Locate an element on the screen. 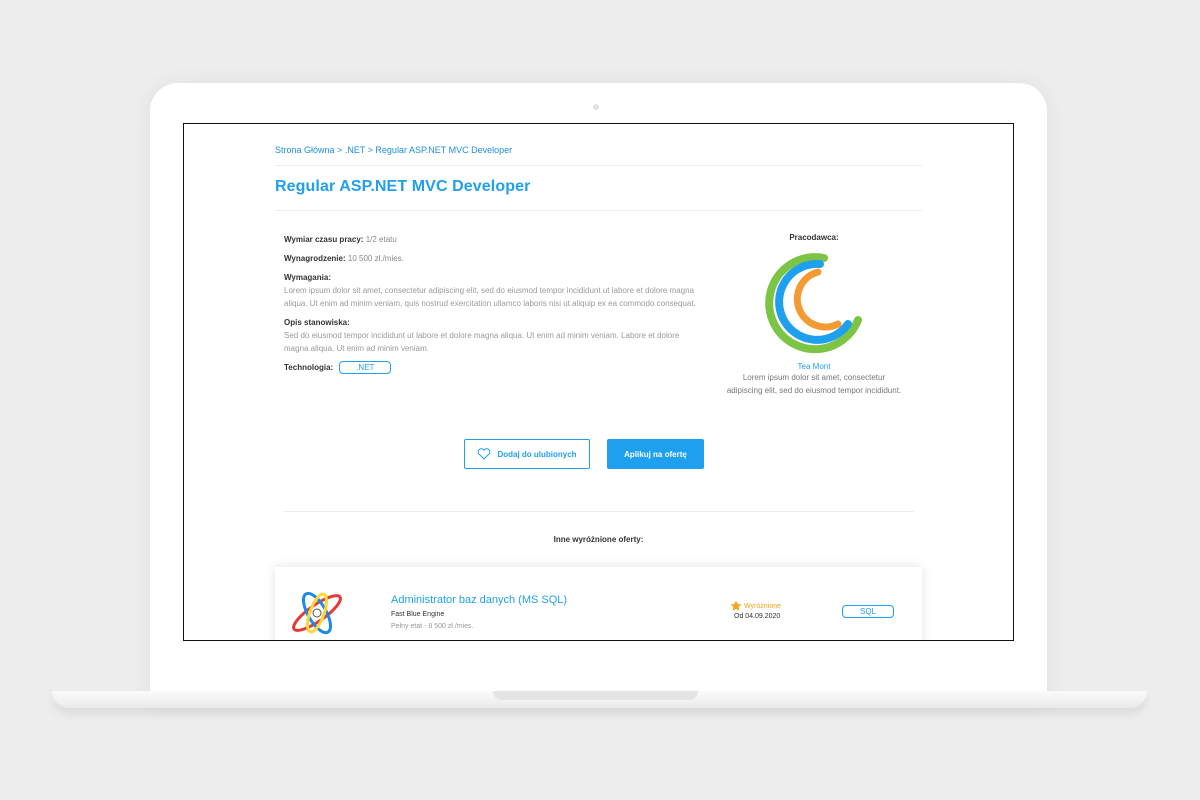 The image size is (1200, 800). employer-logo is located at coordinates (814, 302).